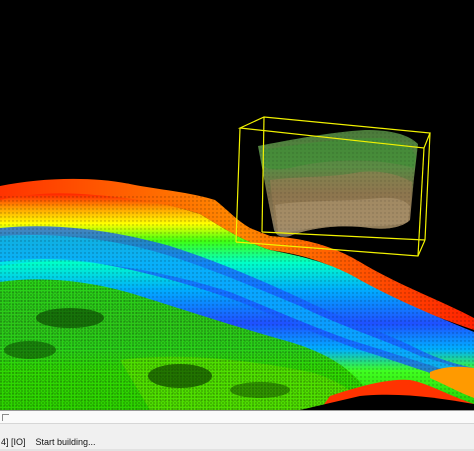 The width and height of the screenshot is (474, 451). I want to click on log-tag: 4] [IO], so click(13, 441).